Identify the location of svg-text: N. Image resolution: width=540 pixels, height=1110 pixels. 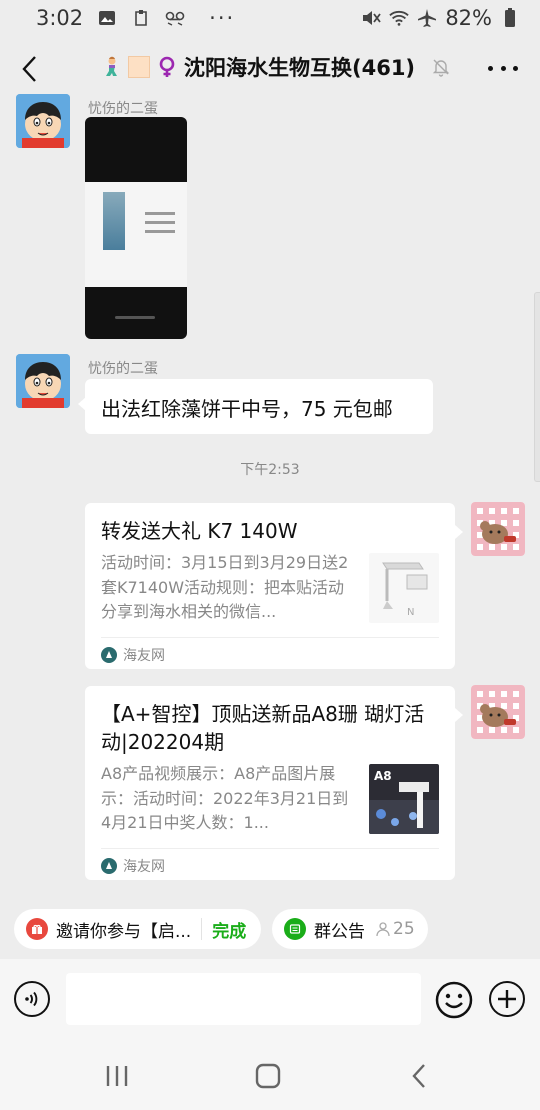
(410, 612).